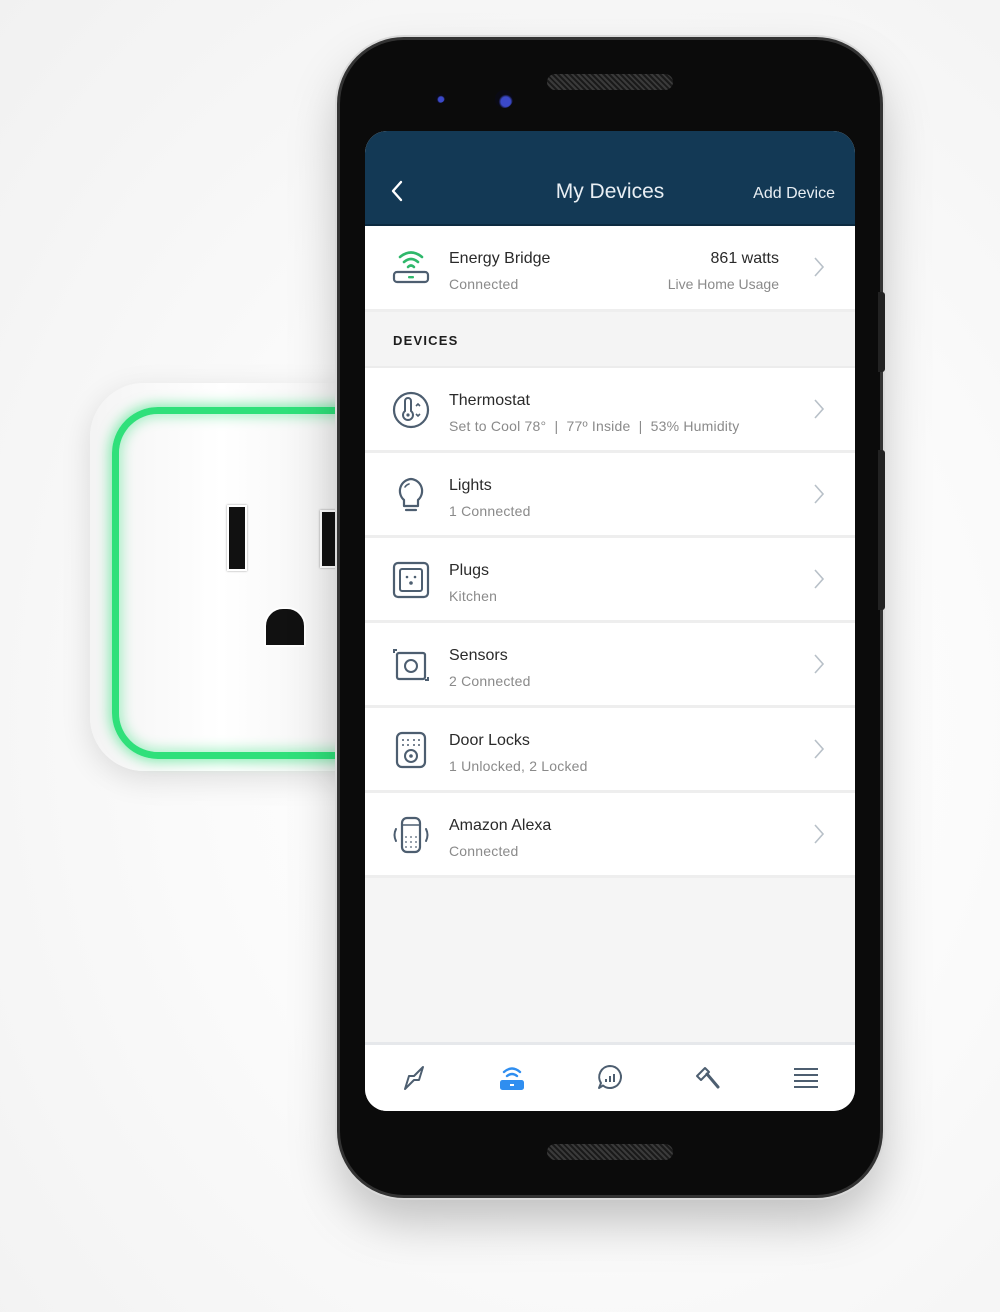  What do you see at coordinates (489, 740) in the screenshot?
I see `device-name: Door Locks` at bounding box center [489, 740].